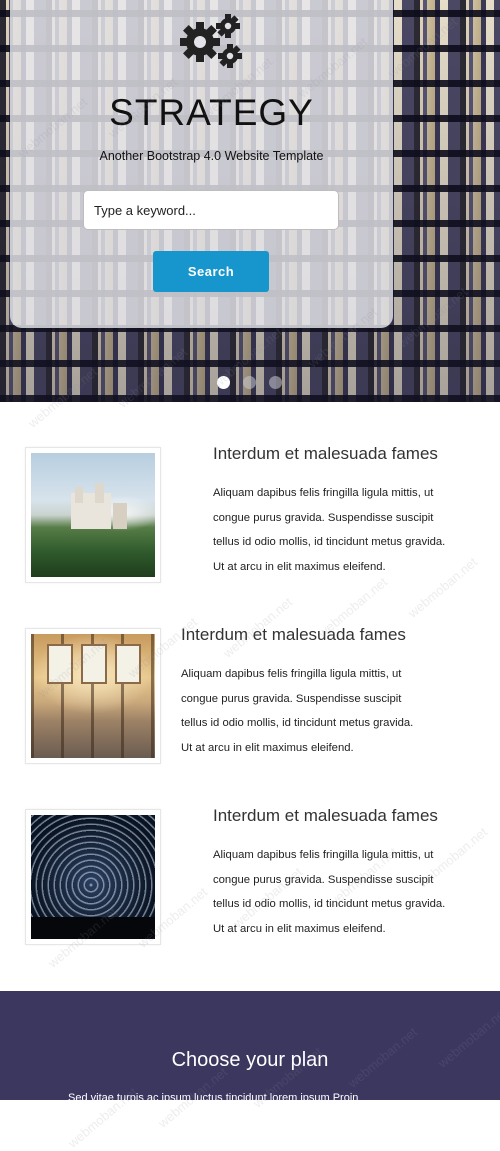 The image size is (500, 1151). I want to click on pricing-title: Choose your plan, so click(250, 1060).